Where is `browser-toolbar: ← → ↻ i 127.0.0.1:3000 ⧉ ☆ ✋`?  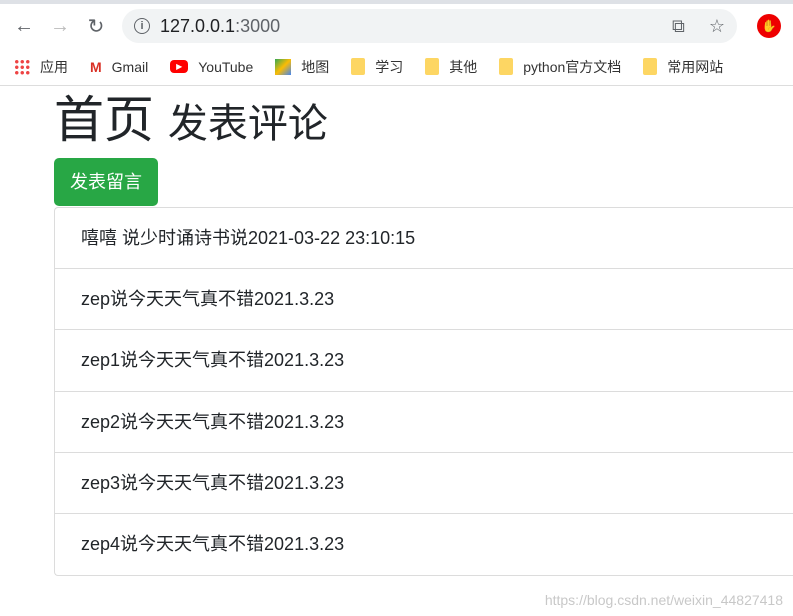 browser-toolbar: ← → ↻ i 127.0.0.1:3000 ⧉ ☆ ✋ is located at coordinates (396, 26).